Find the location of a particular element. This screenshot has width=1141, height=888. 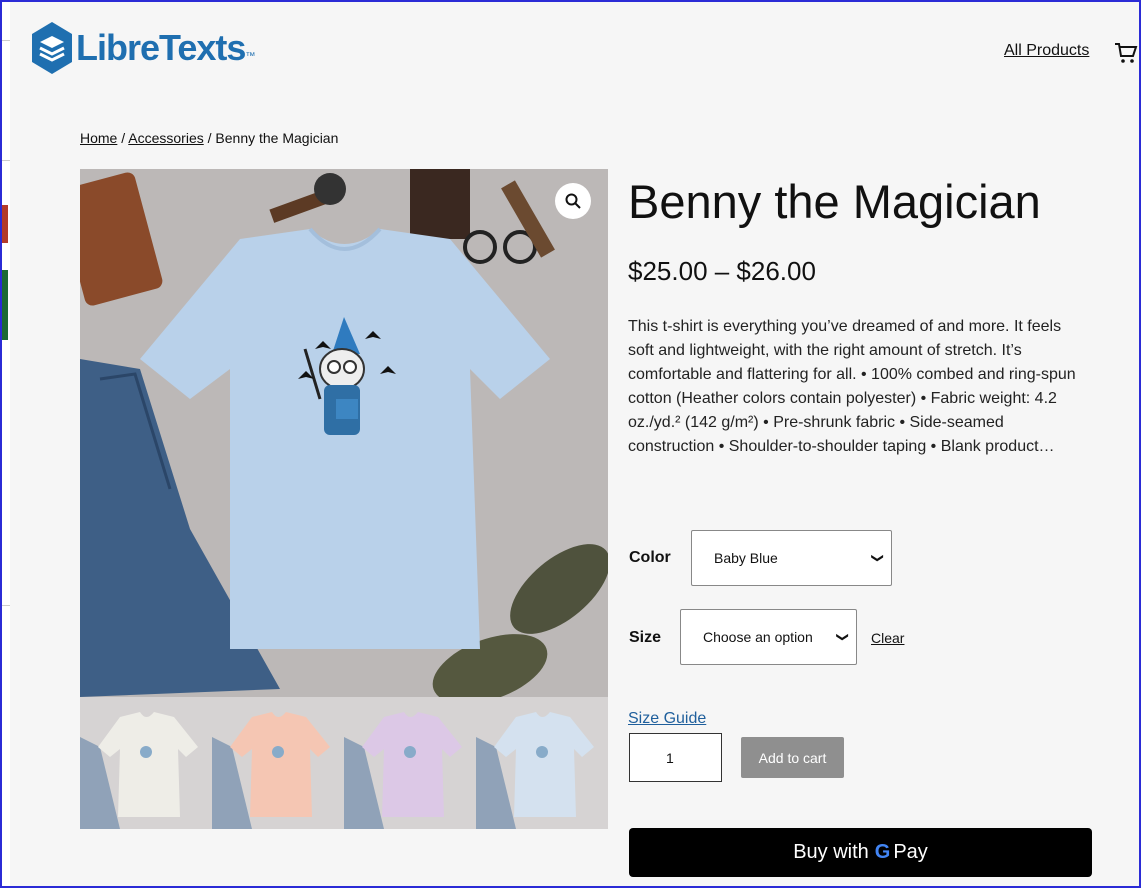

google-pay-button: Buy with G Pay is located at coordinates (860, 852).